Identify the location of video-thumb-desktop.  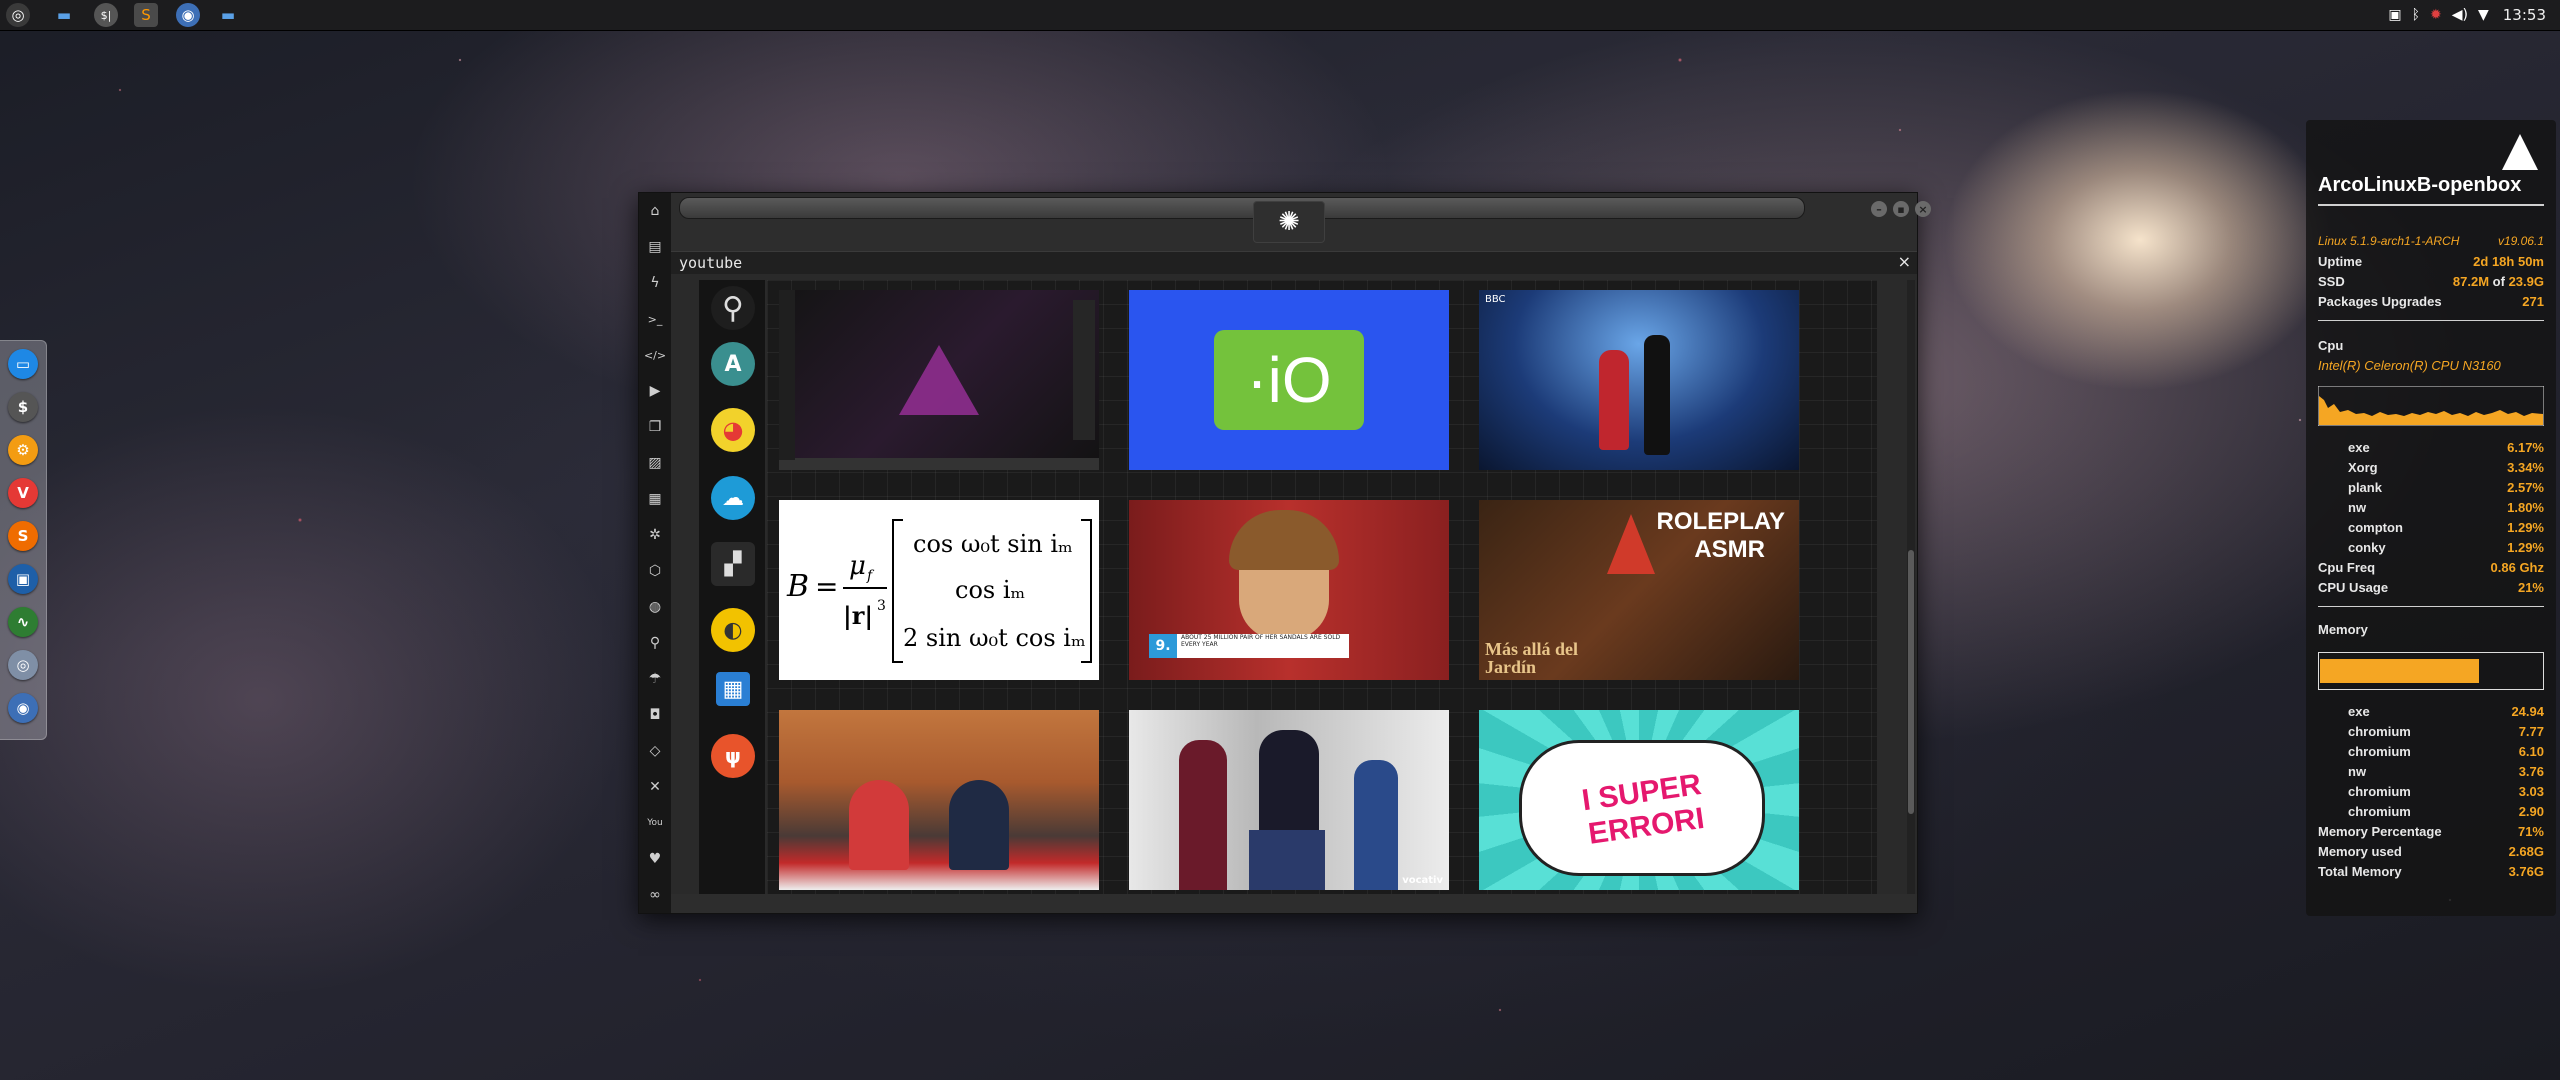
(939, 380).